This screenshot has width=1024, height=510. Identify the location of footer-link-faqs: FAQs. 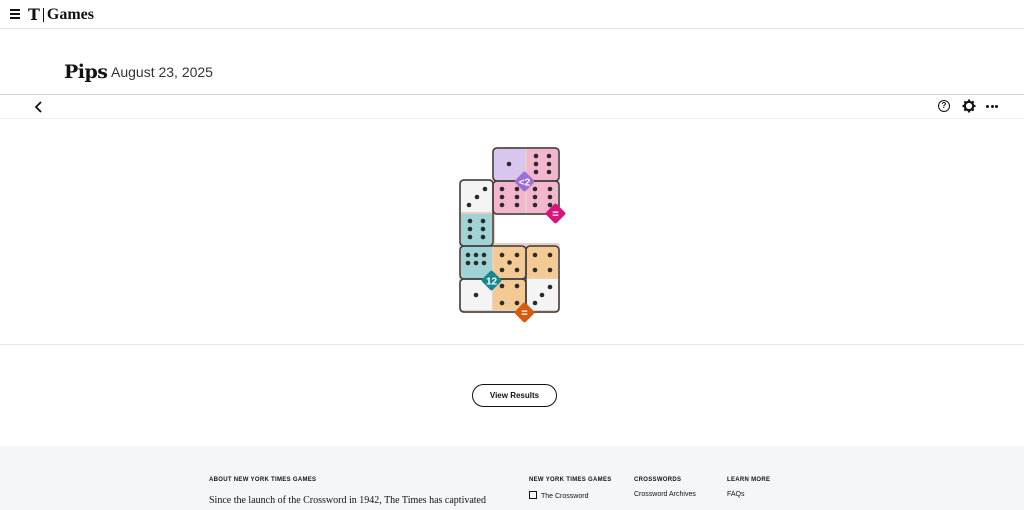
(736, 494).